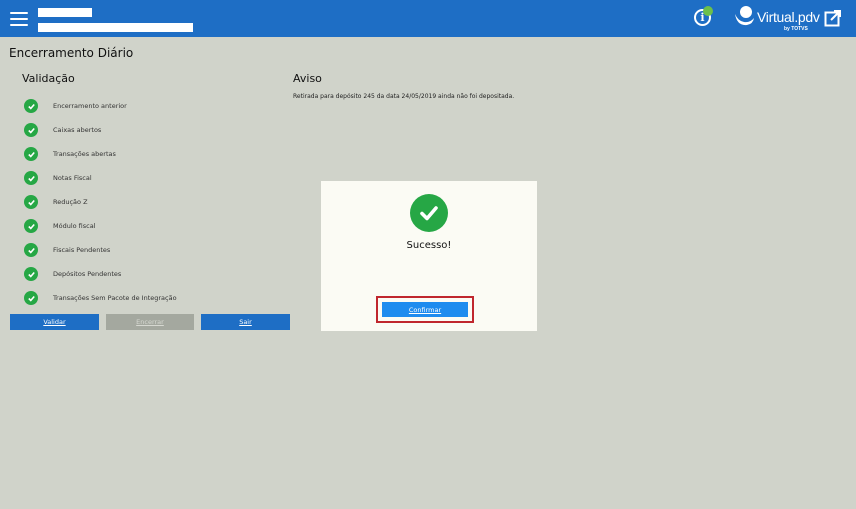  I want to click on validation-item-label: Caixas abertos, so click(77, 130).